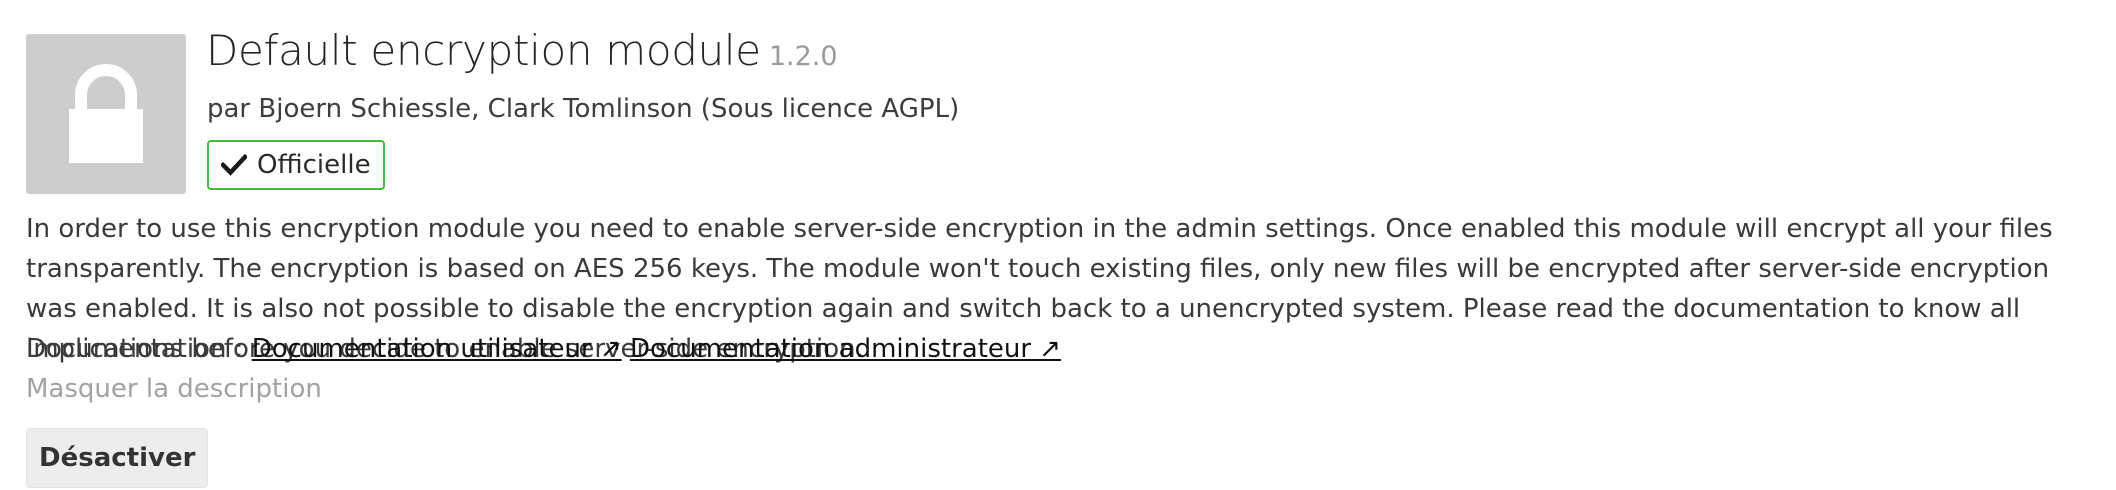  What do you see at coordinates (845, 349) in the screenshot?
I see `admin-documentation-link: Documentation administrateur ↗` at bounding box center [845, 349].